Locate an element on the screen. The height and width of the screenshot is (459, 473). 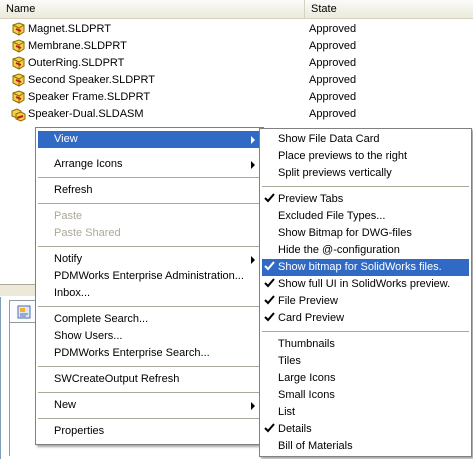
name-column-label: Name is located at coordinates (21, 9).